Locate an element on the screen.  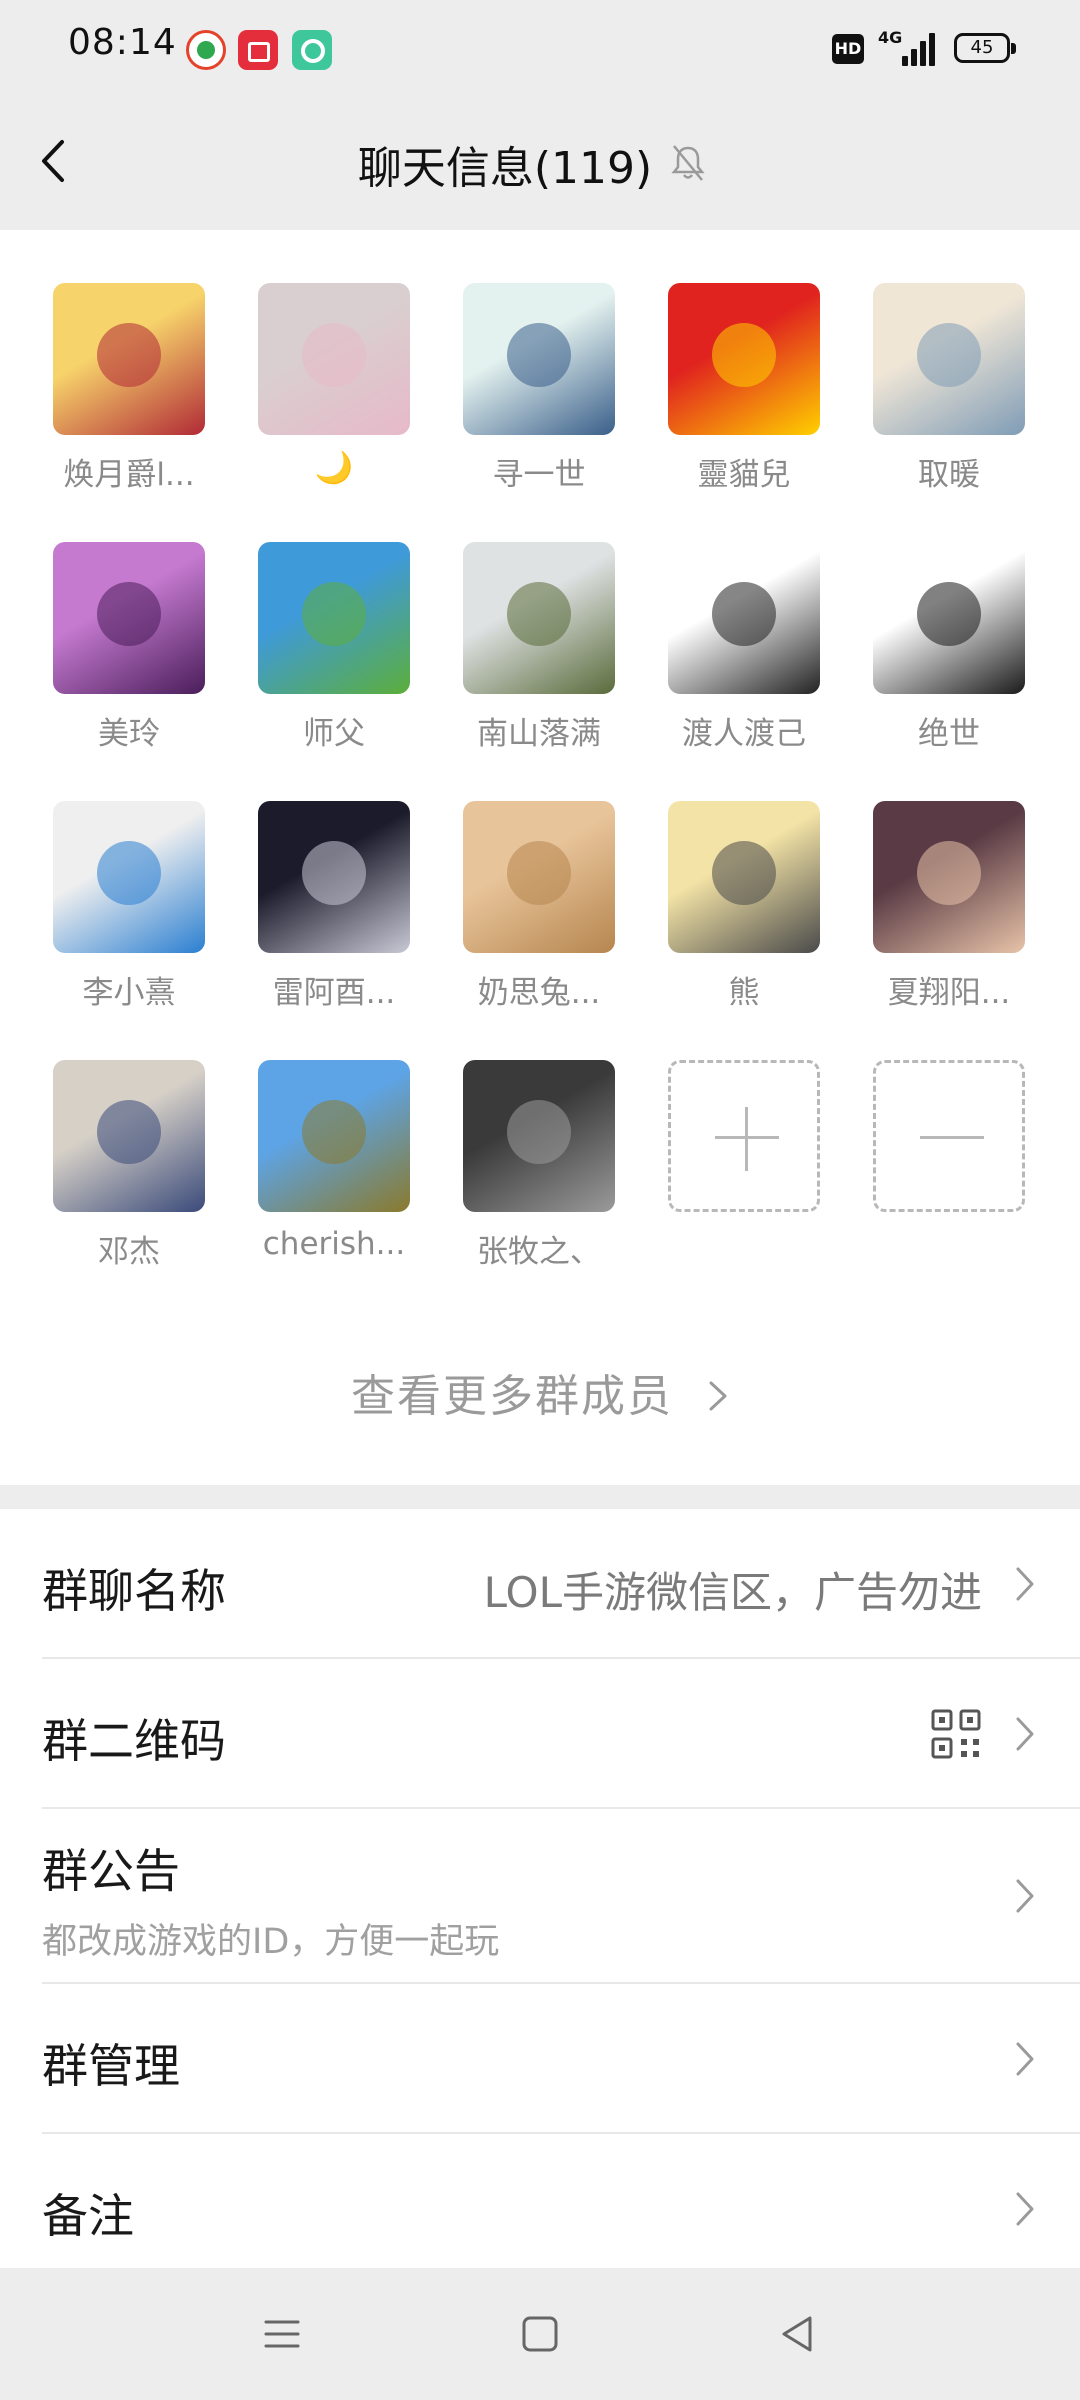
member-name: 🌙 is located at coordinates (334, 468).